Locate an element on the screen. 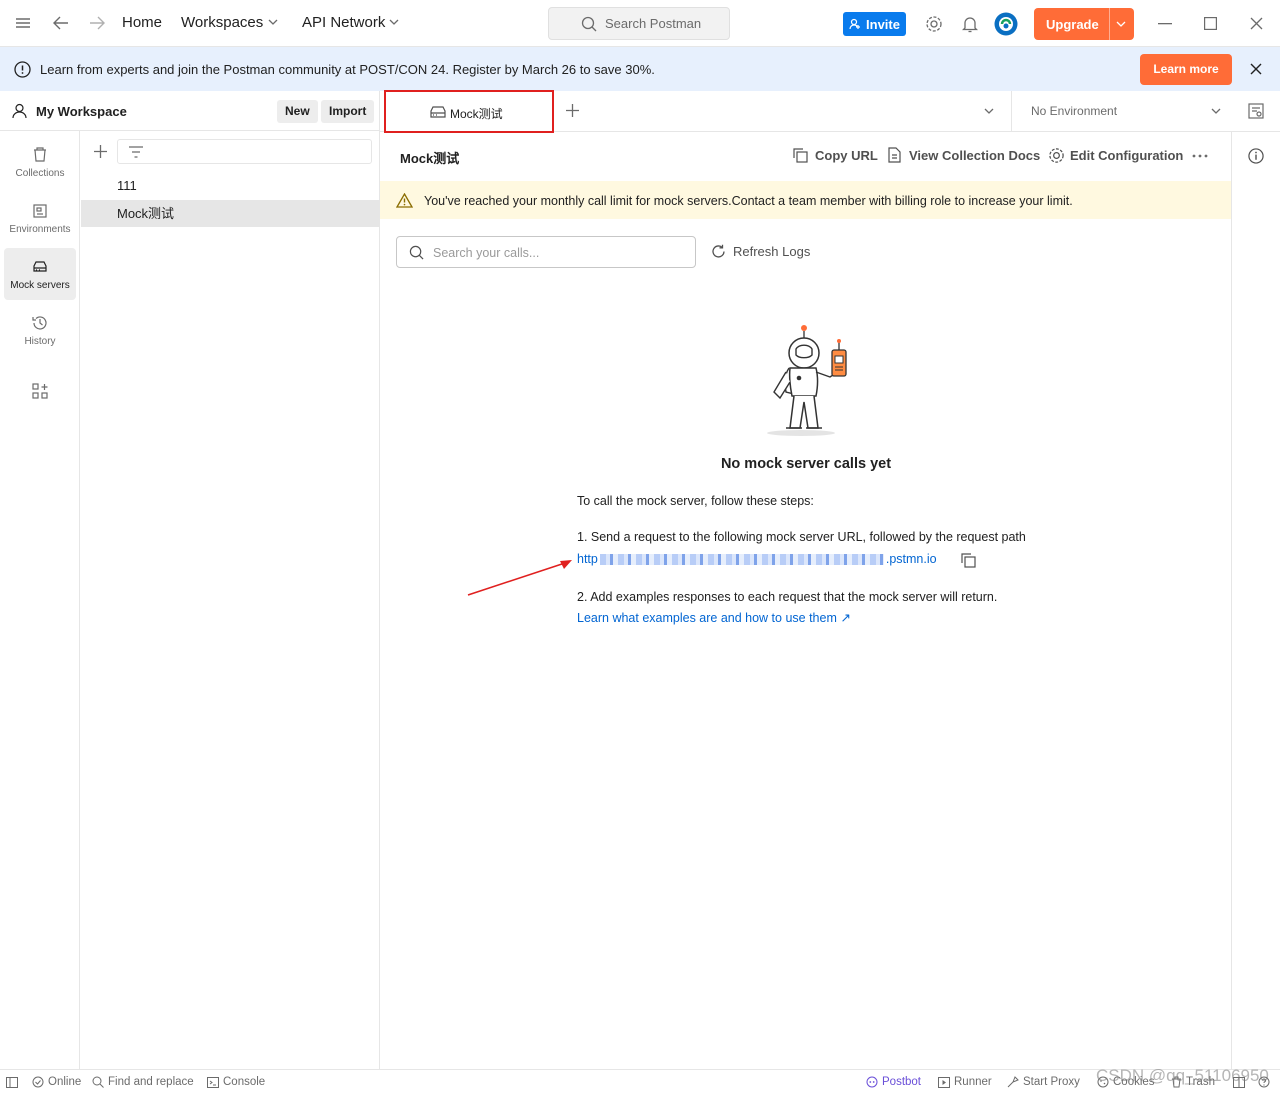 Image resolution: width=1280 pixels, height=1094 pixels. online-status: Online is located at coordinates (56, 1082).